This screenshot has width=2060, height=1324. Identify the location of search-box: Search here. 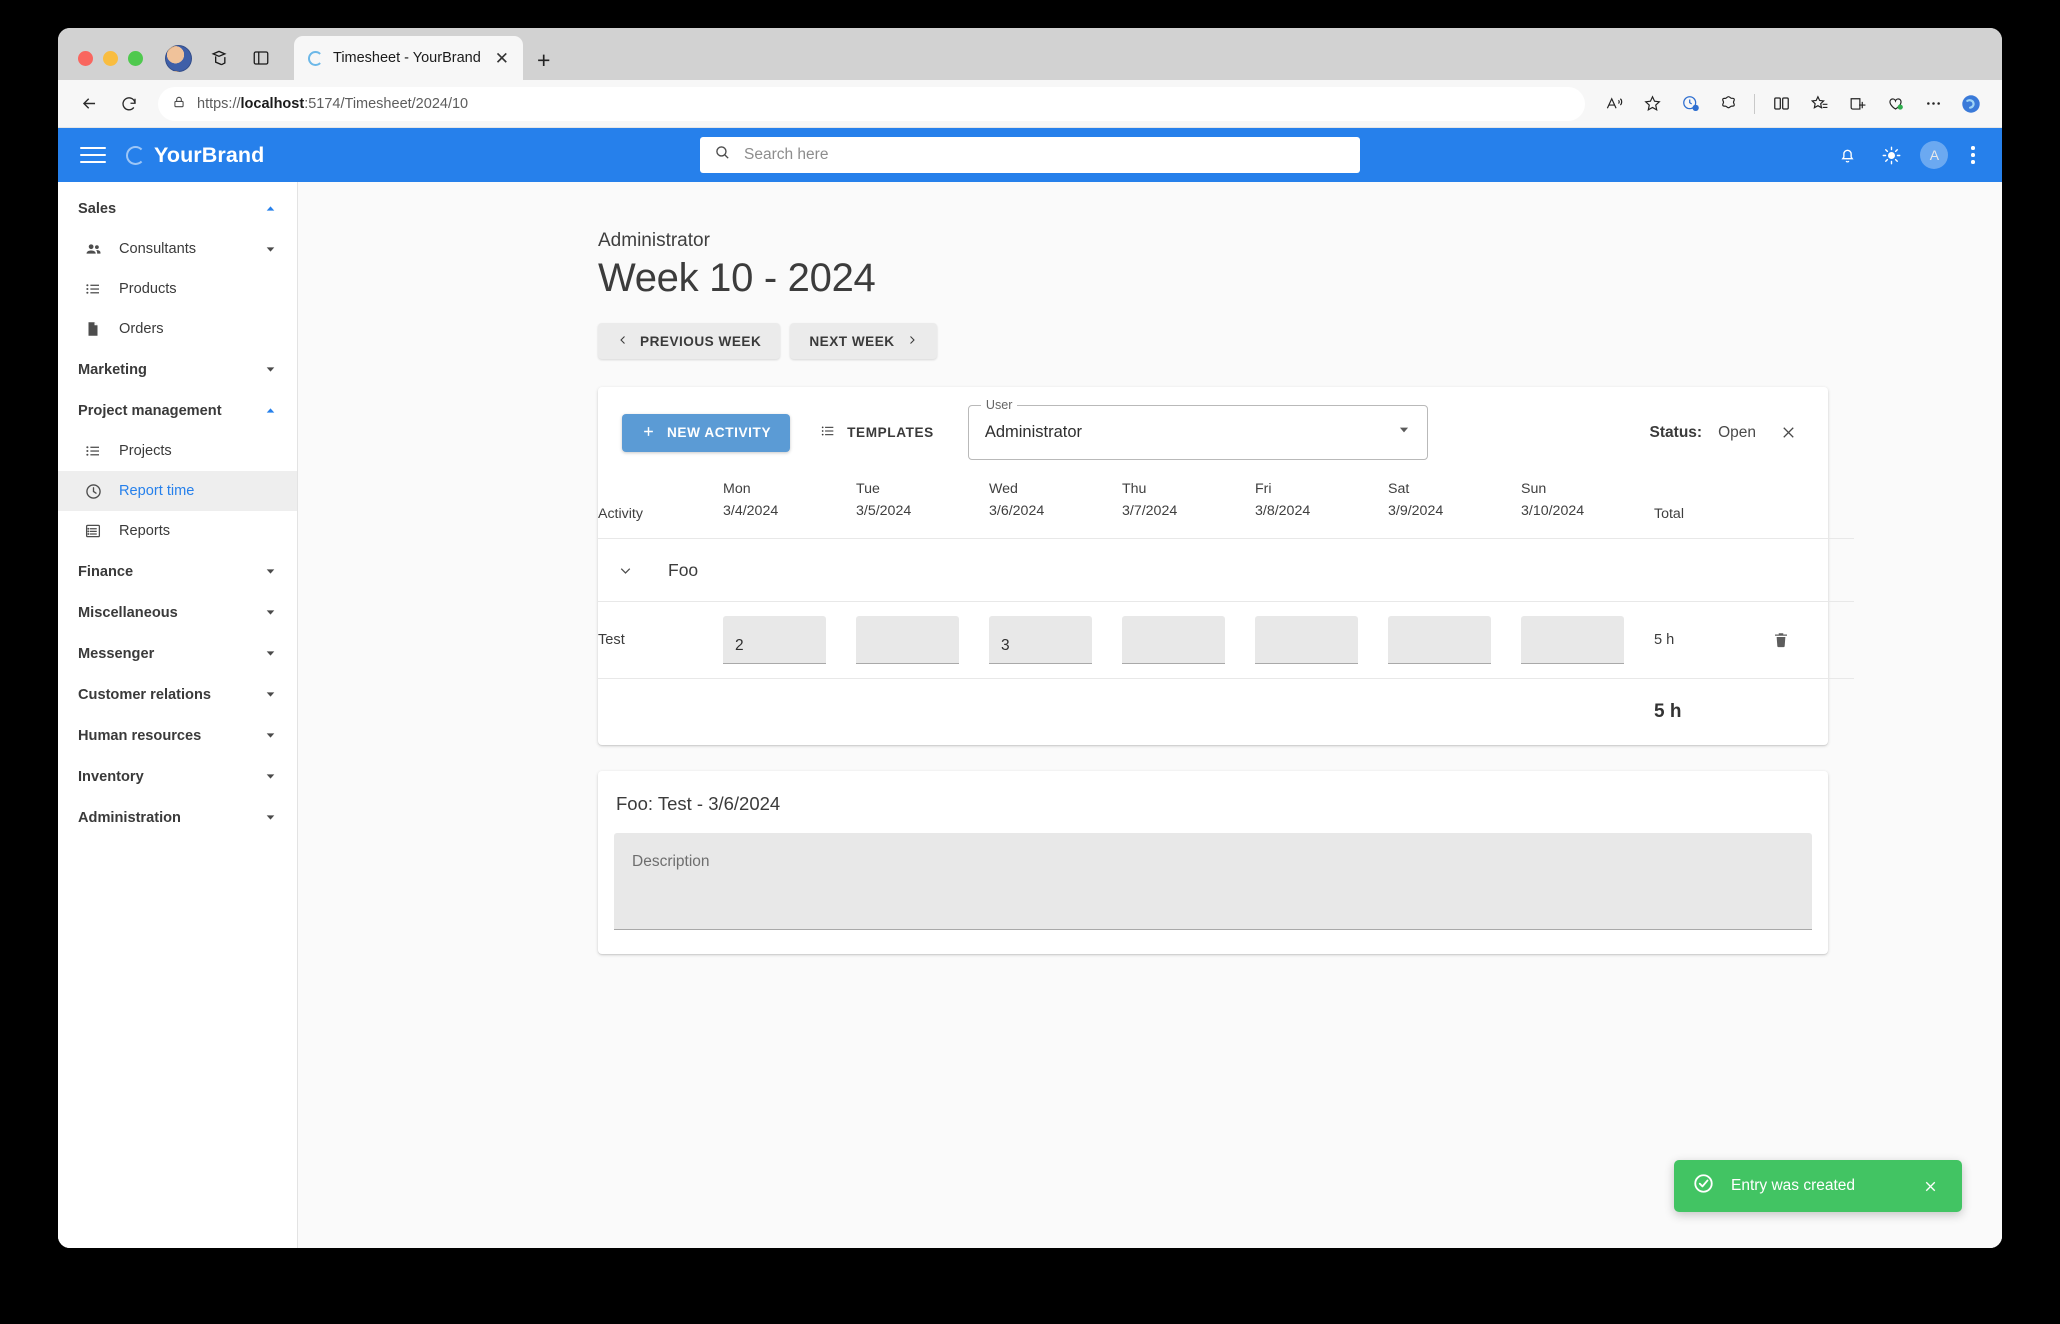
(1030, 155).